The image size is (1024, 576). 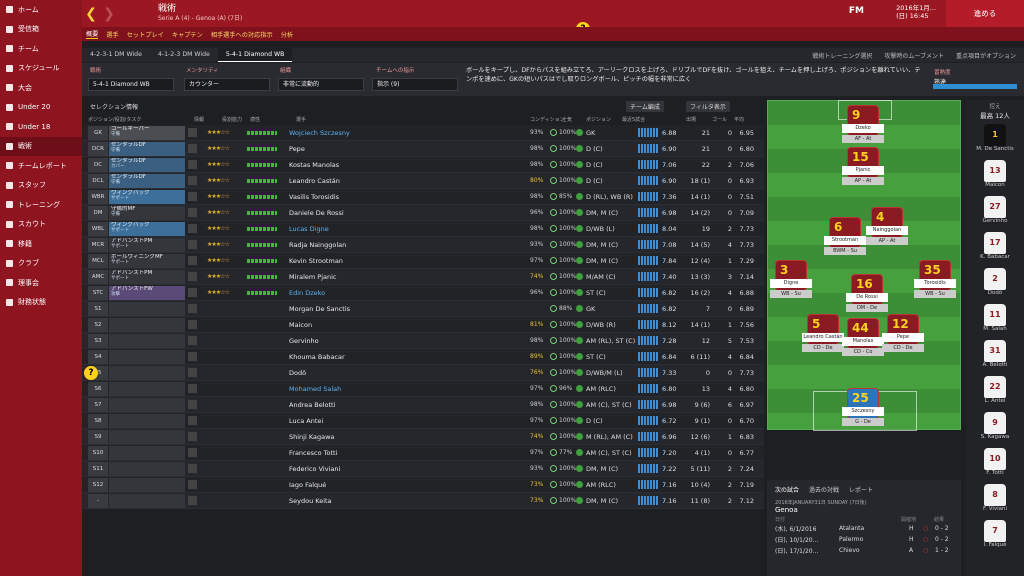 I want to click on player-card-role: BWM - Su, so click(x=845, y=251).